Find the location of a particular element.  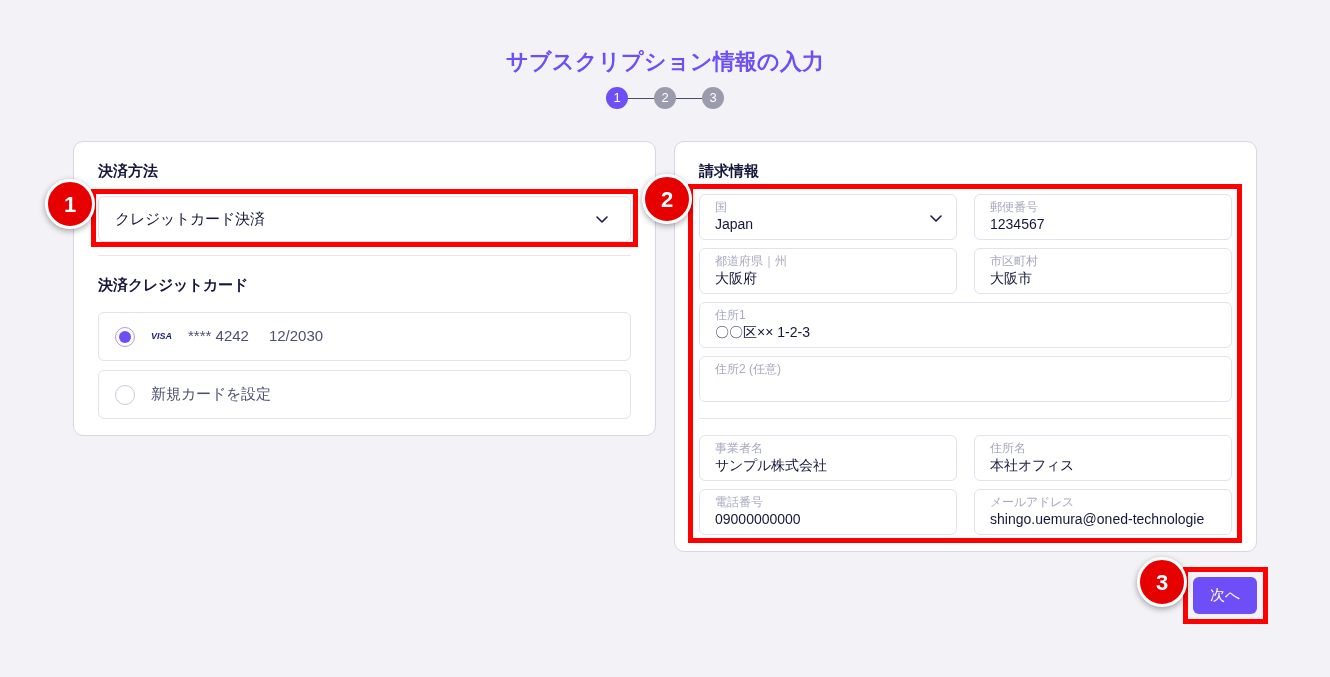

text-field: メールアドレス shingo.uemura@oned-technologie is located at coordinates (1103, 512).